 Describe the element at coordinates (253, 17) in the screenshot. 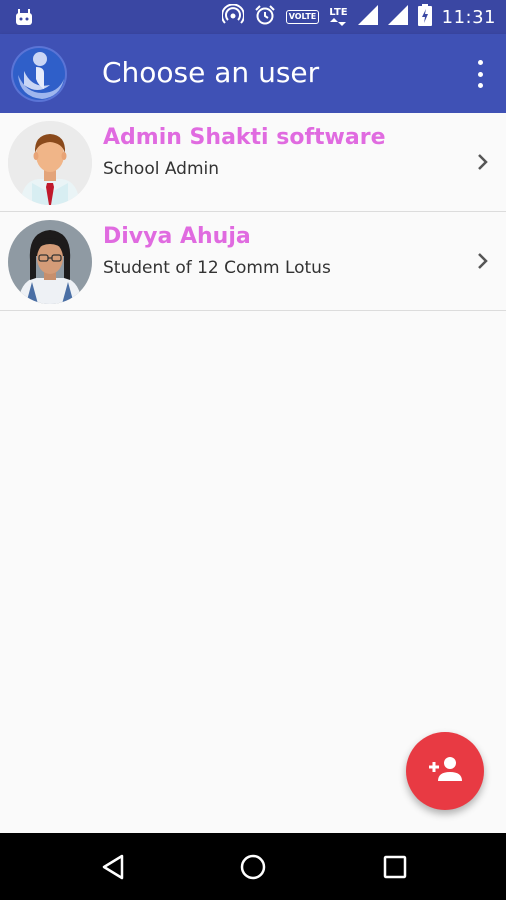

I see `status-bar: VOLTE LTE 11:31` at that location.